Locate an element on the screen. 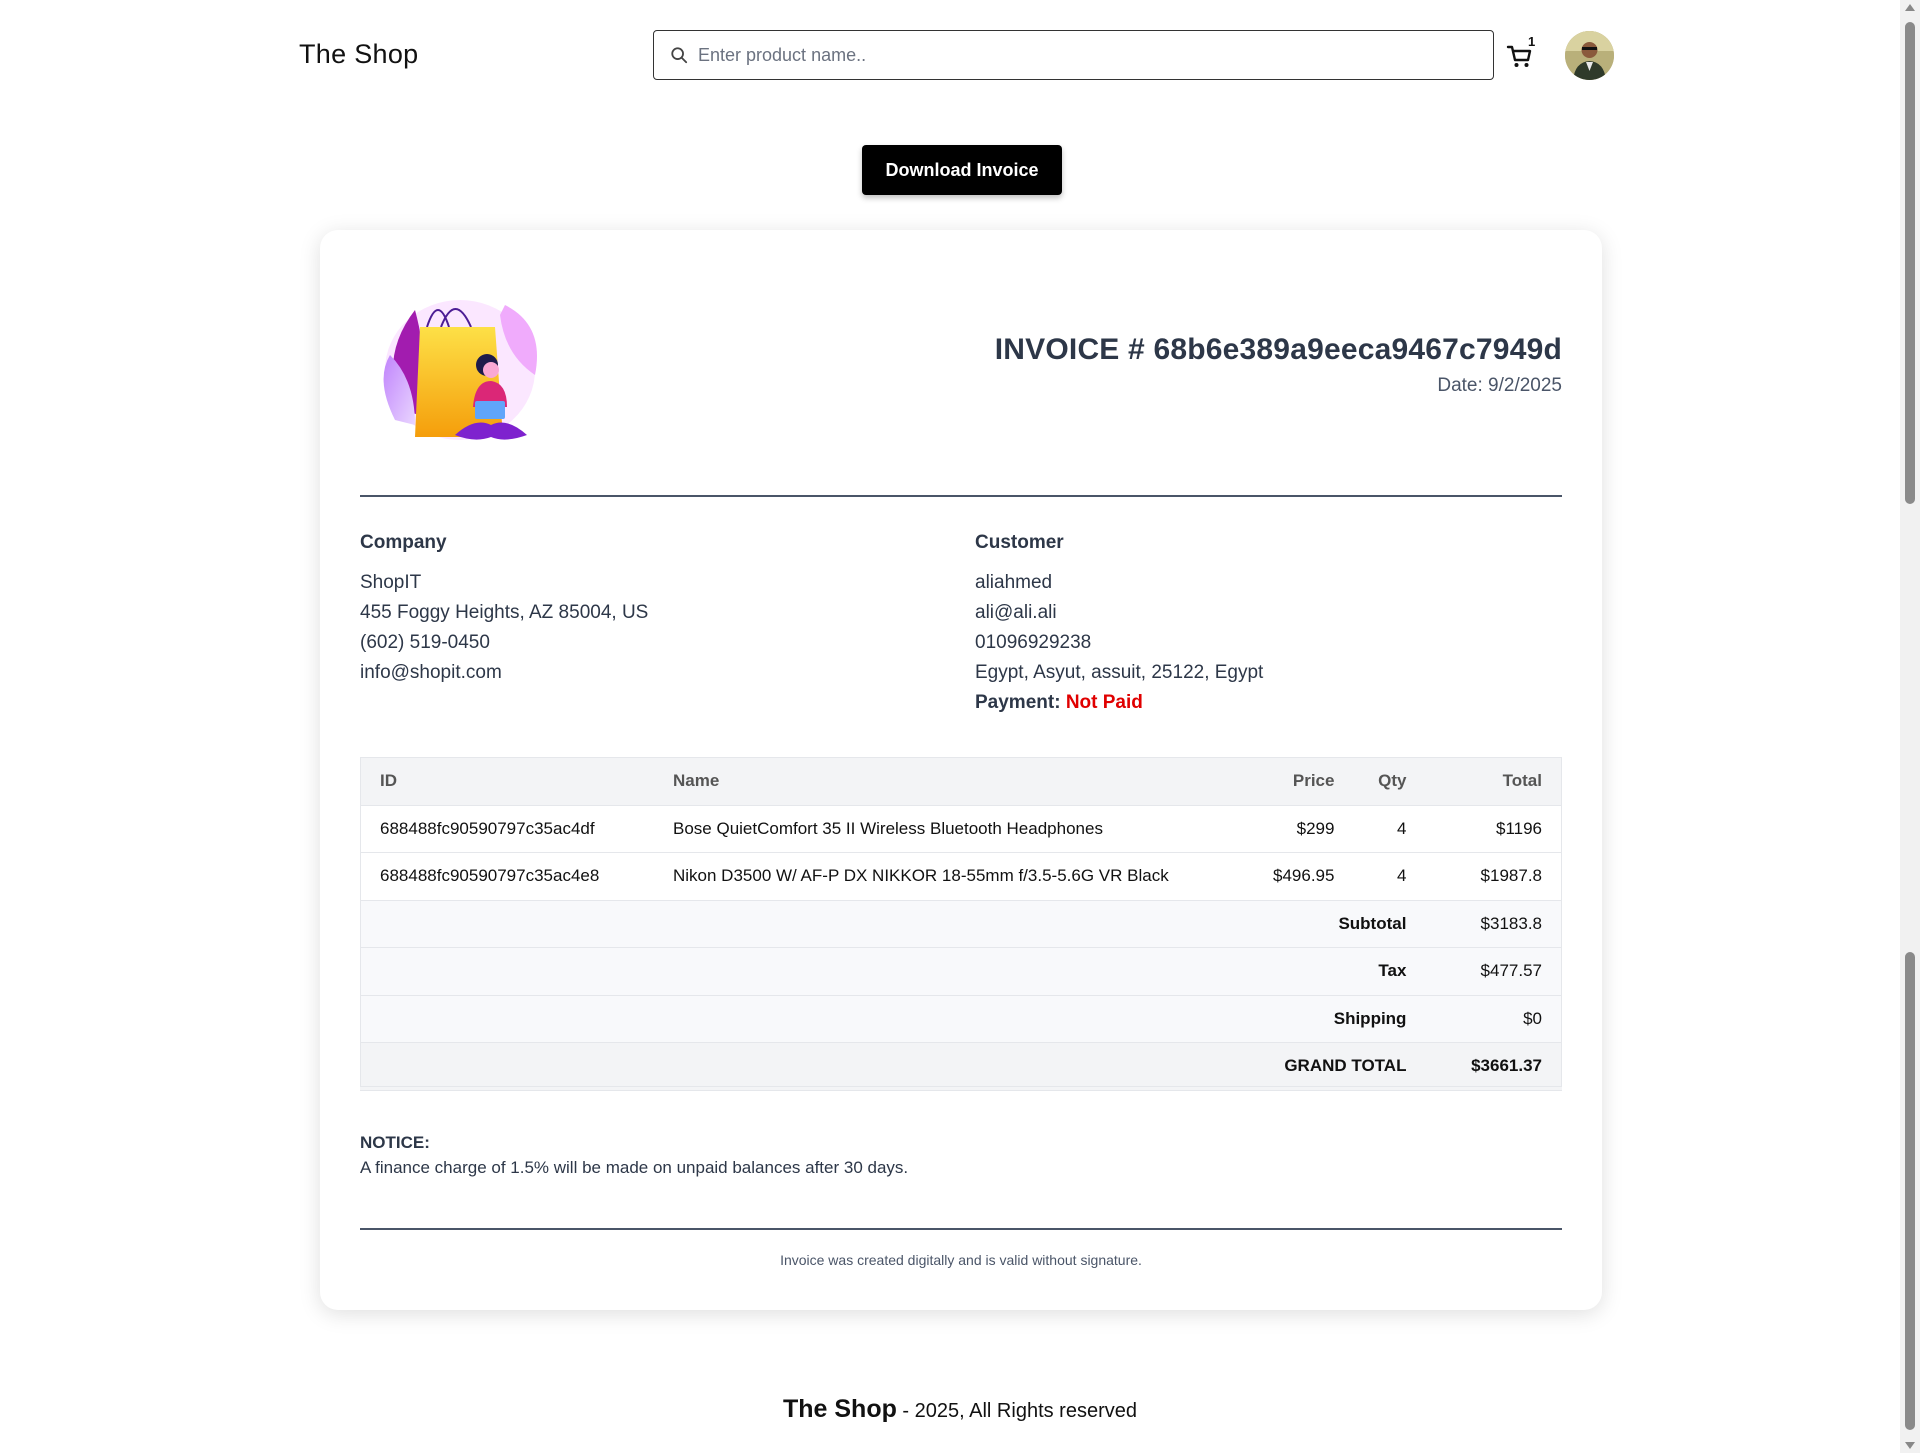  navbar: The Shop 1 is located at coordinates (950, 55).